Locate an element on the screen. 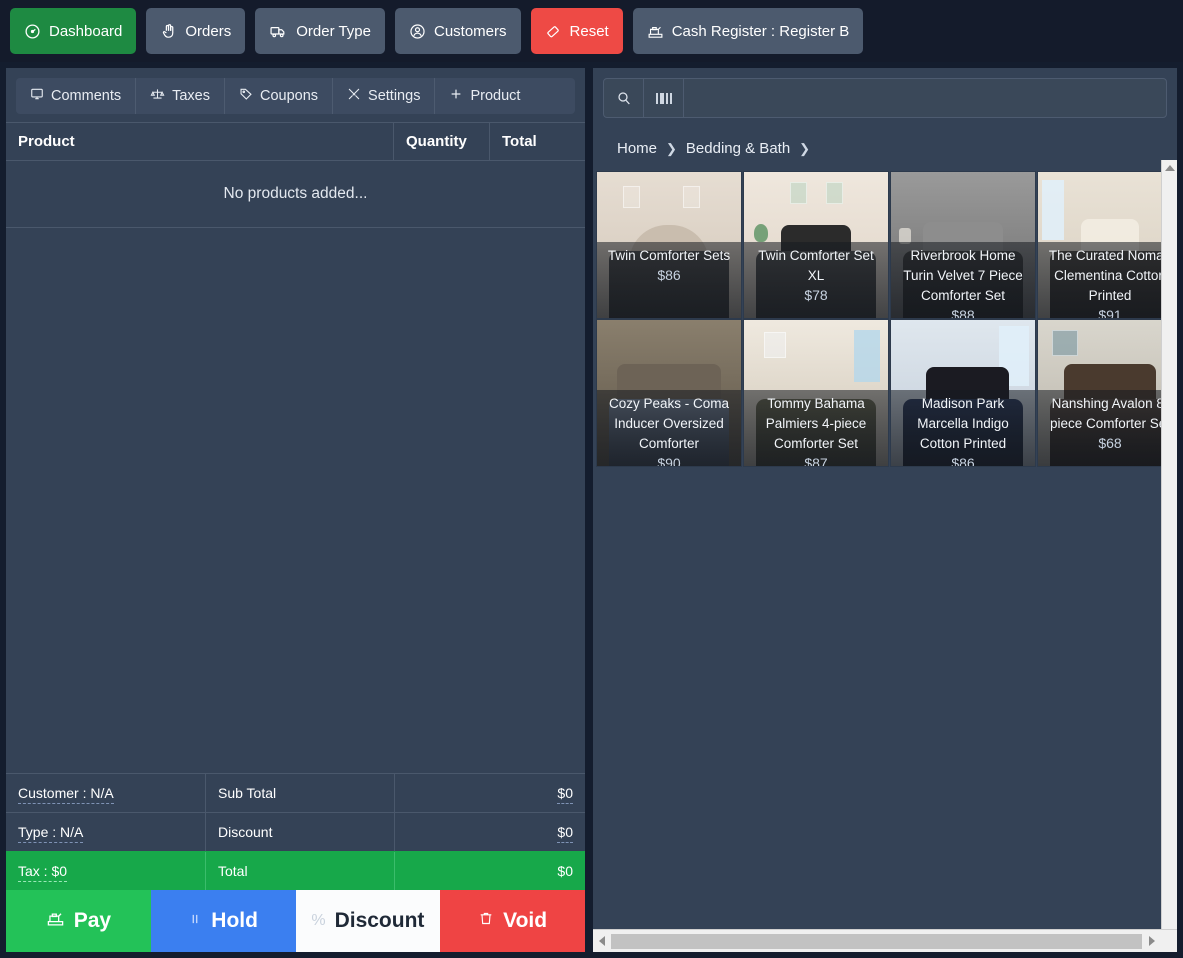  breadcrumb: Home ❯ Bedding & Bath ❯ is located at coordinates (885, 149).